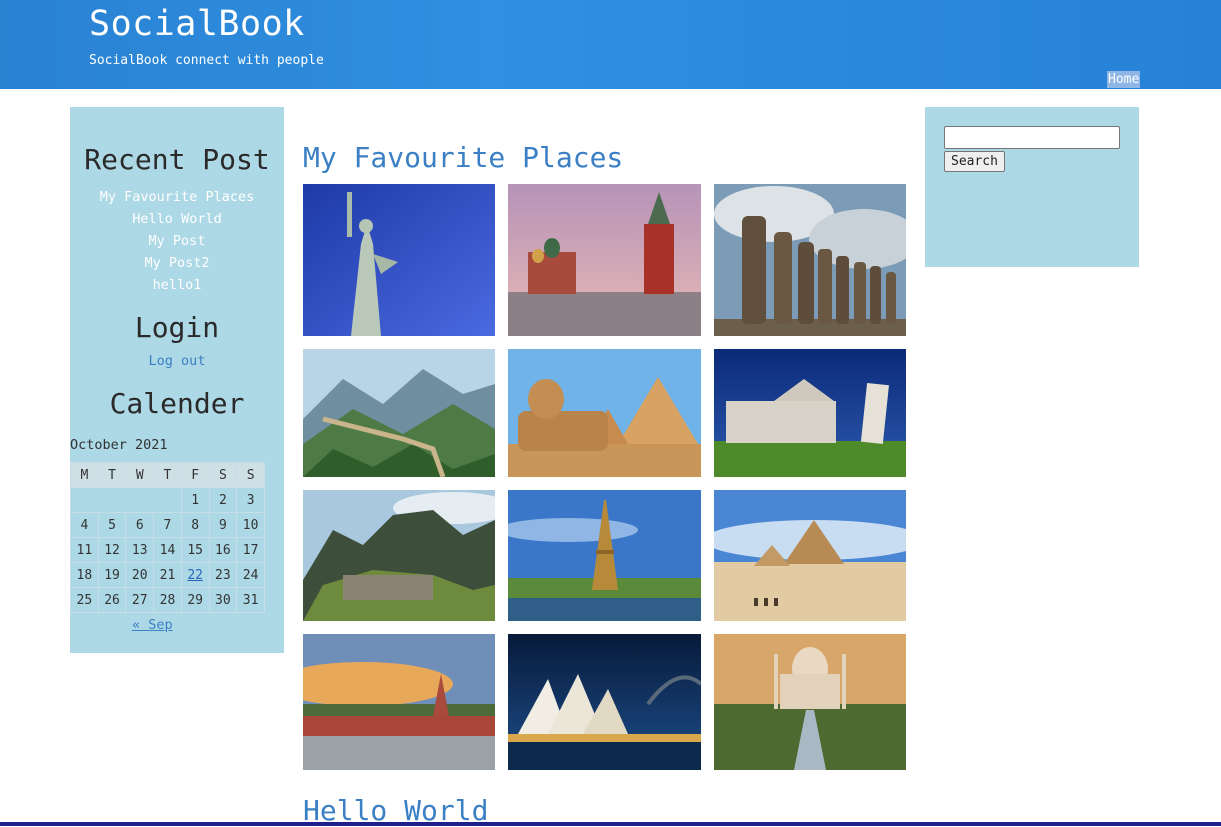 This screenshot has height=827, width=1221. Describe the element at coordinates (610, 824) in the screenshot. I see `bottom-bar` at that location.